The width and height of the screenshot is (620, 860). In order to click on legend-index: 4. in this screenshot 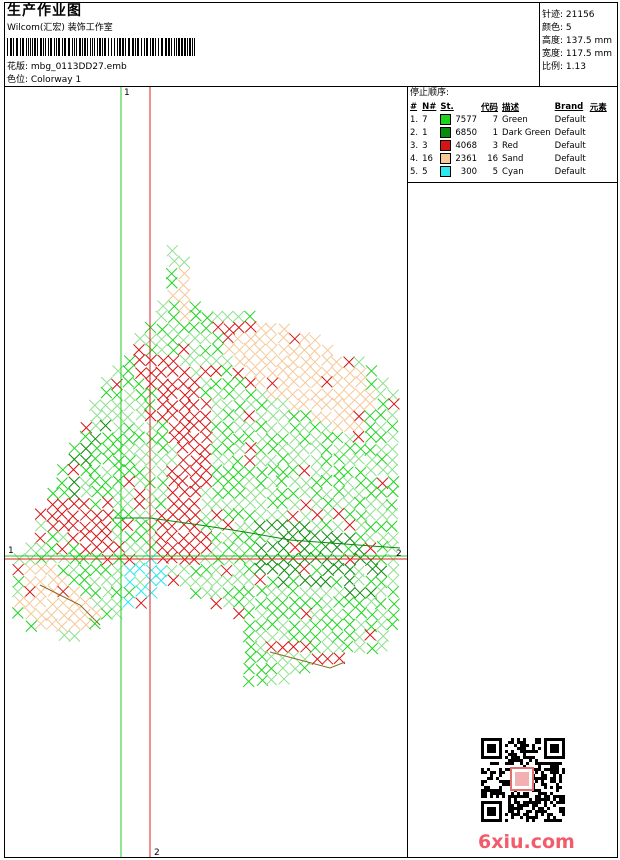, I will do `click(414, 158)`.